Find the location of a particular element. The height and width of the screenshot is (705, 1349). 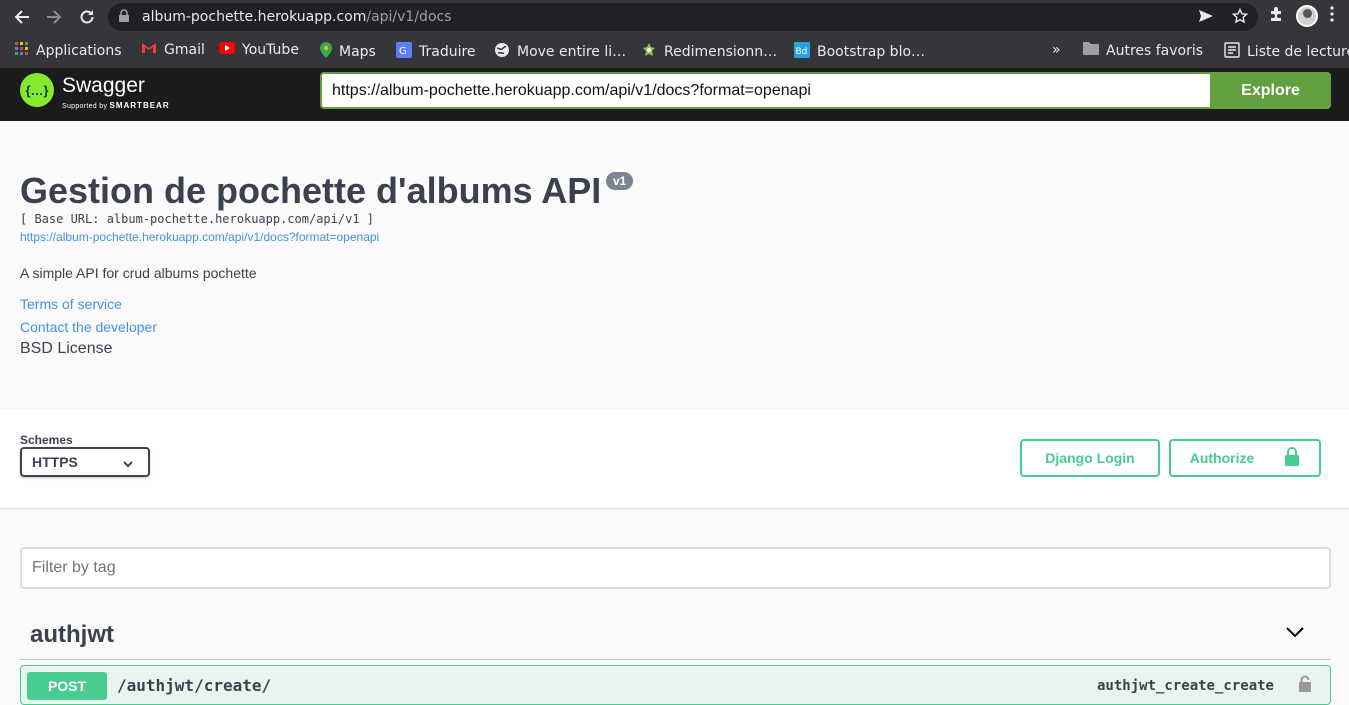

django-login-button: Django Login is located at coordinates (1090, 458).